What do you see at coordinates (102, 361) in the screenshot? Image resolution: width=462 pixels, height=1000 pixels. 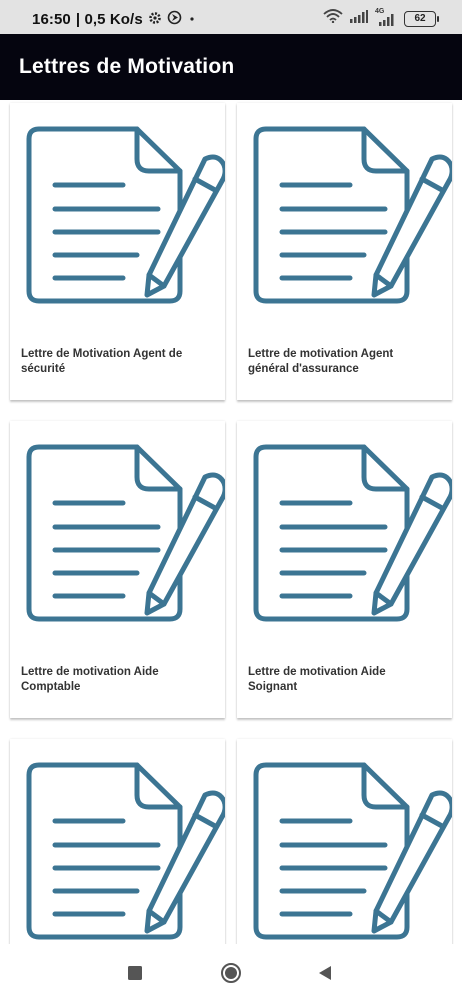 I see `card-label: Lettre de Motivation Agent de sécurité` at bounding box center [102, 361].